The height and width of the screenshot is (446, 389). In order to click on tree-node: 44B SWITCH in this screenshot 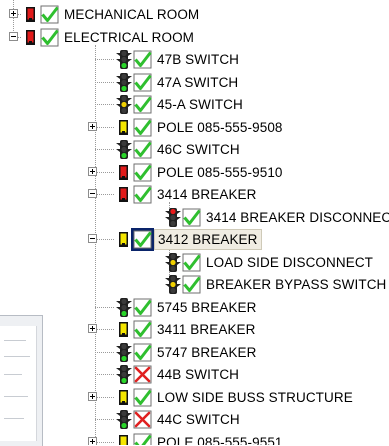, I will do `click(194, 375)`.